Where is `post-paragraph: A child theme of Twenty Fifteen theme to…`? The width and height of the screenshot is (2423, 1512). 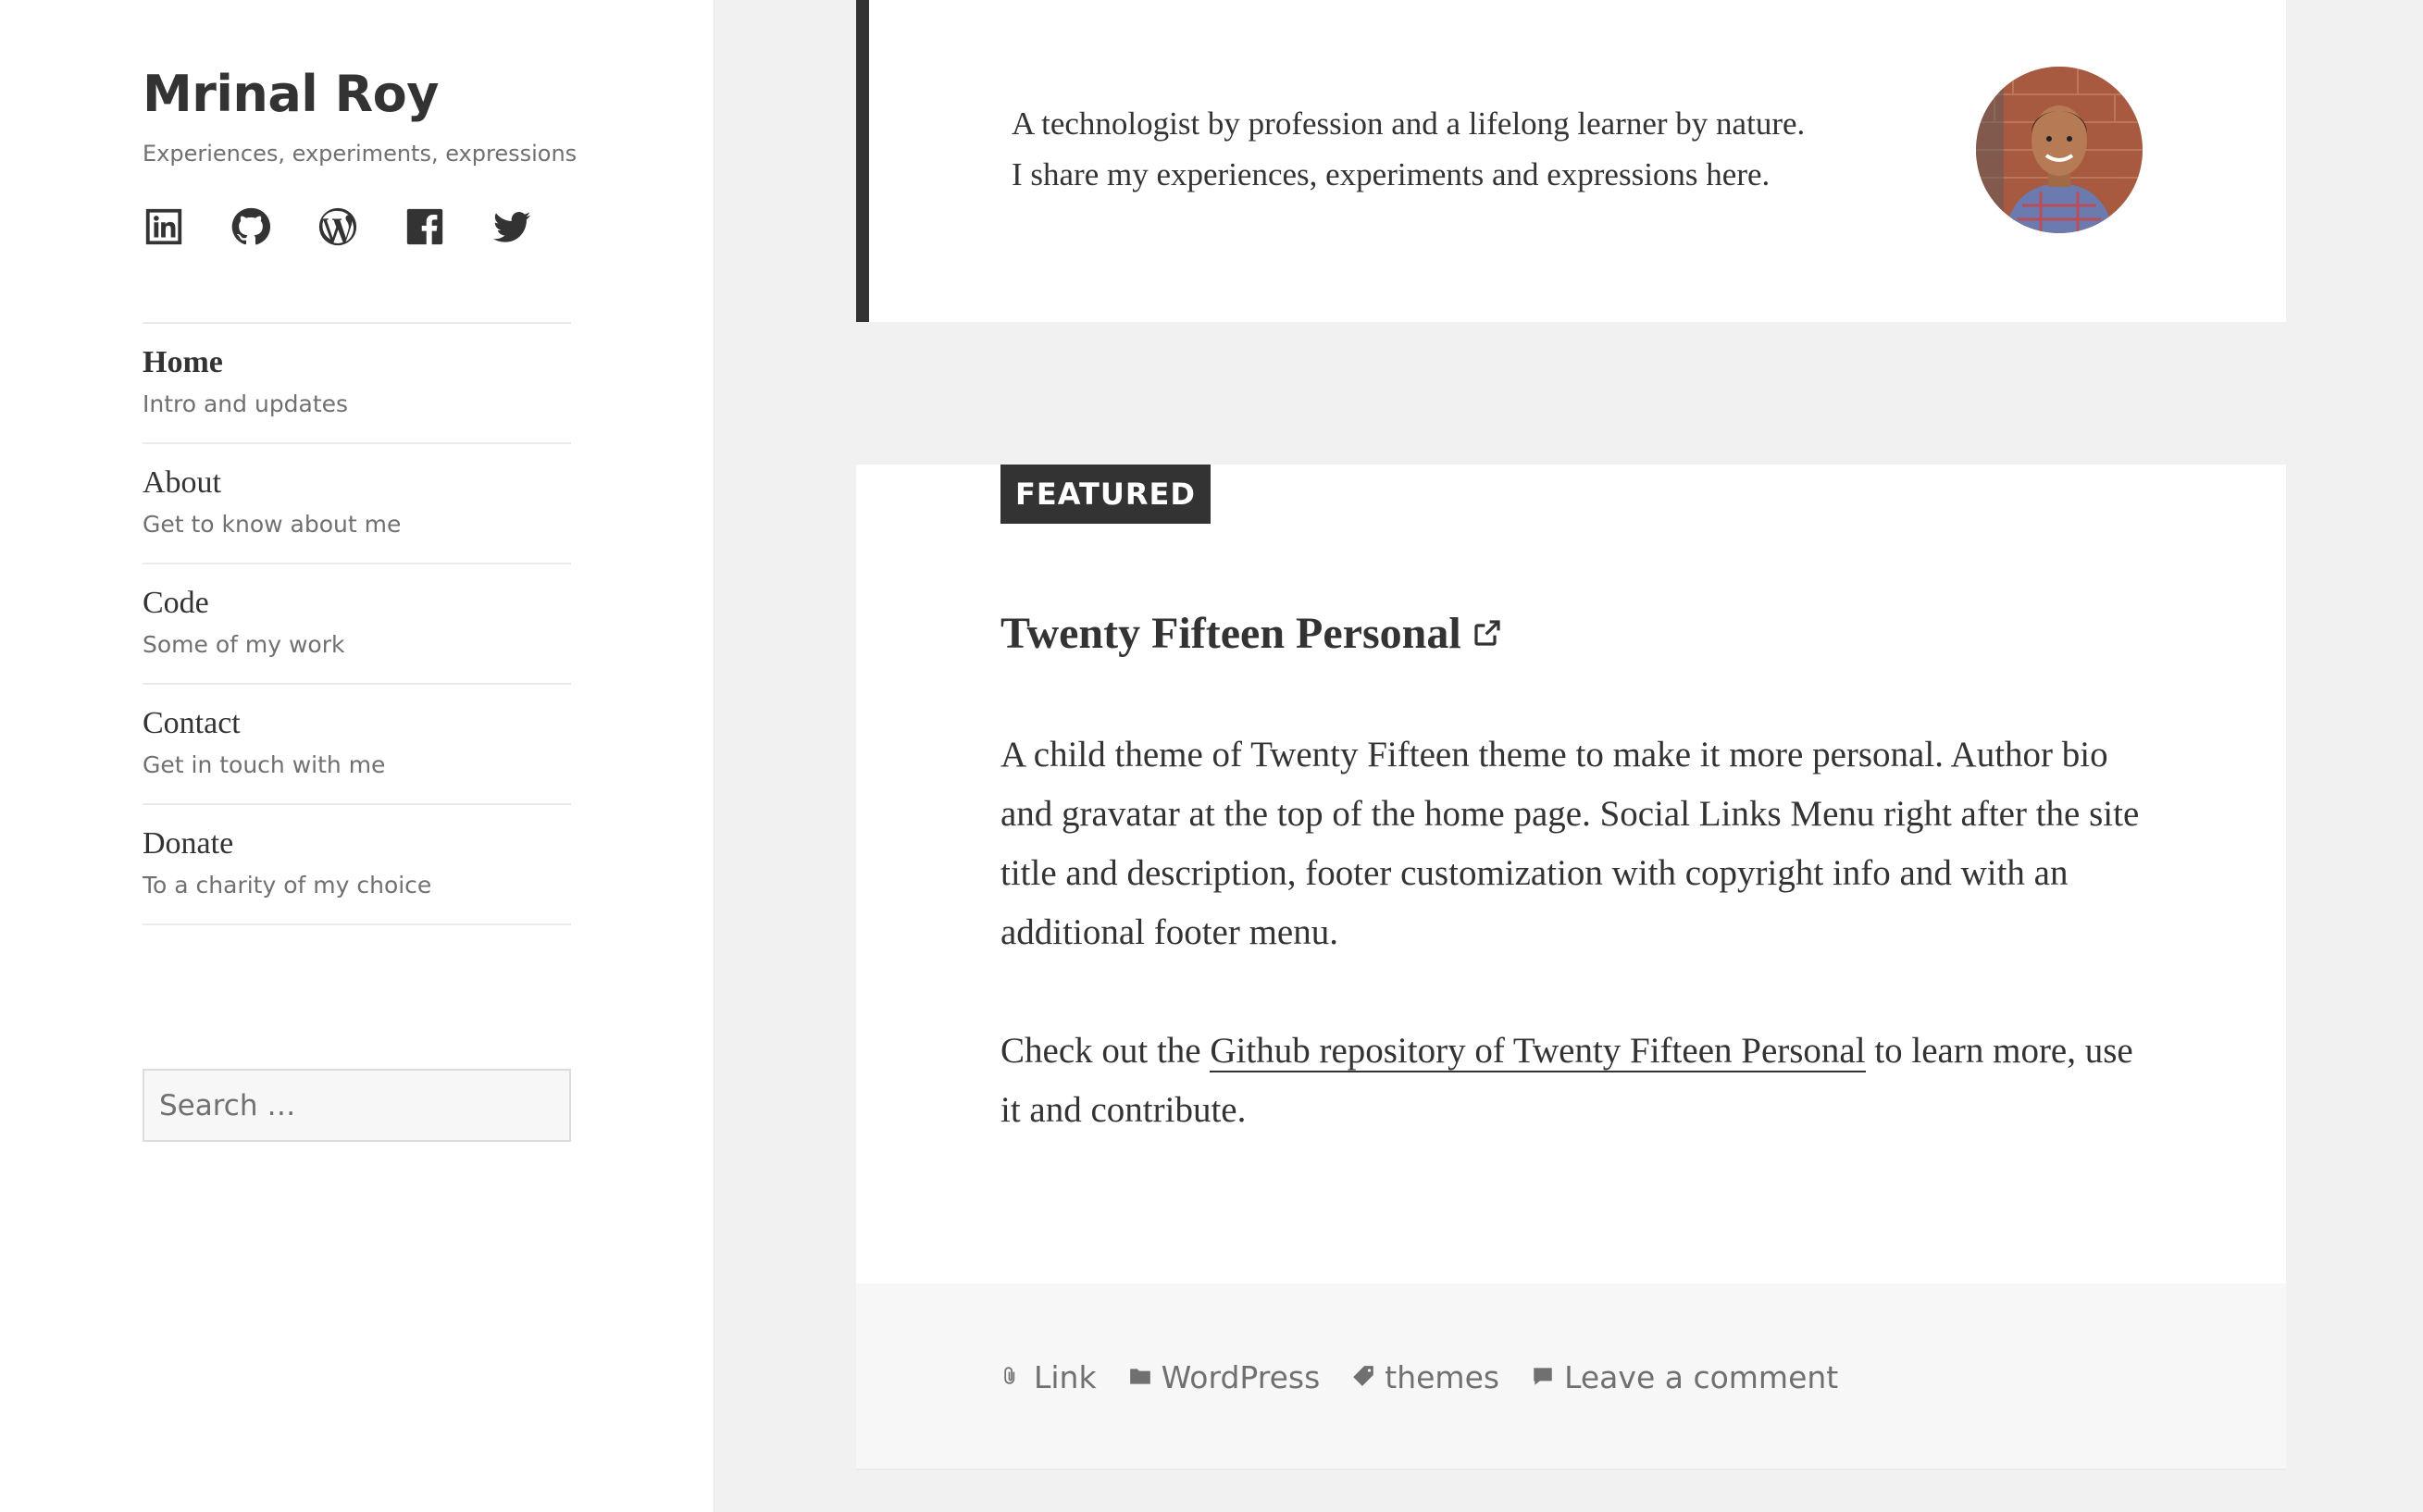
post-paragraph: A child theme of Twenty Fifteen theme to… is located at coordinates (1570, 843).